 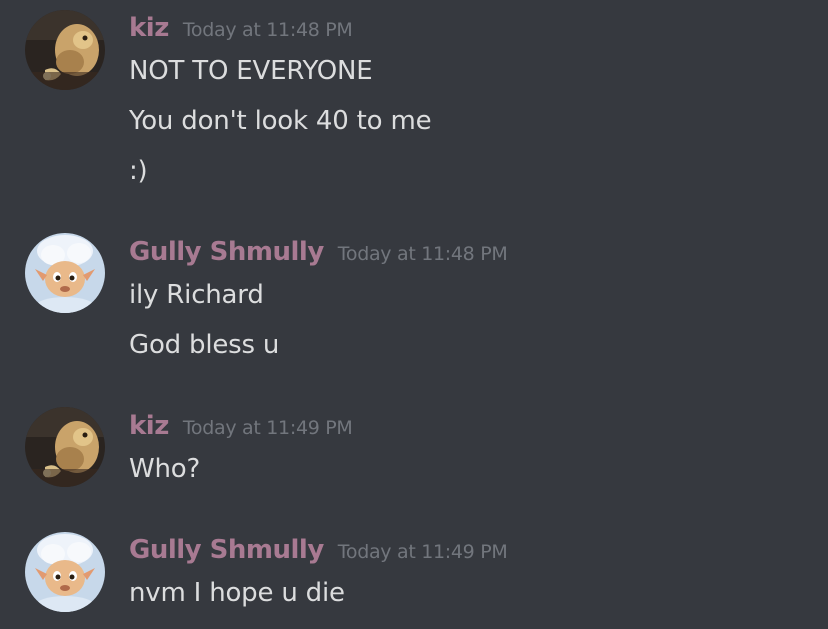 I want to click on message-text: nvm I hope u die, so click(x=237, y=593).